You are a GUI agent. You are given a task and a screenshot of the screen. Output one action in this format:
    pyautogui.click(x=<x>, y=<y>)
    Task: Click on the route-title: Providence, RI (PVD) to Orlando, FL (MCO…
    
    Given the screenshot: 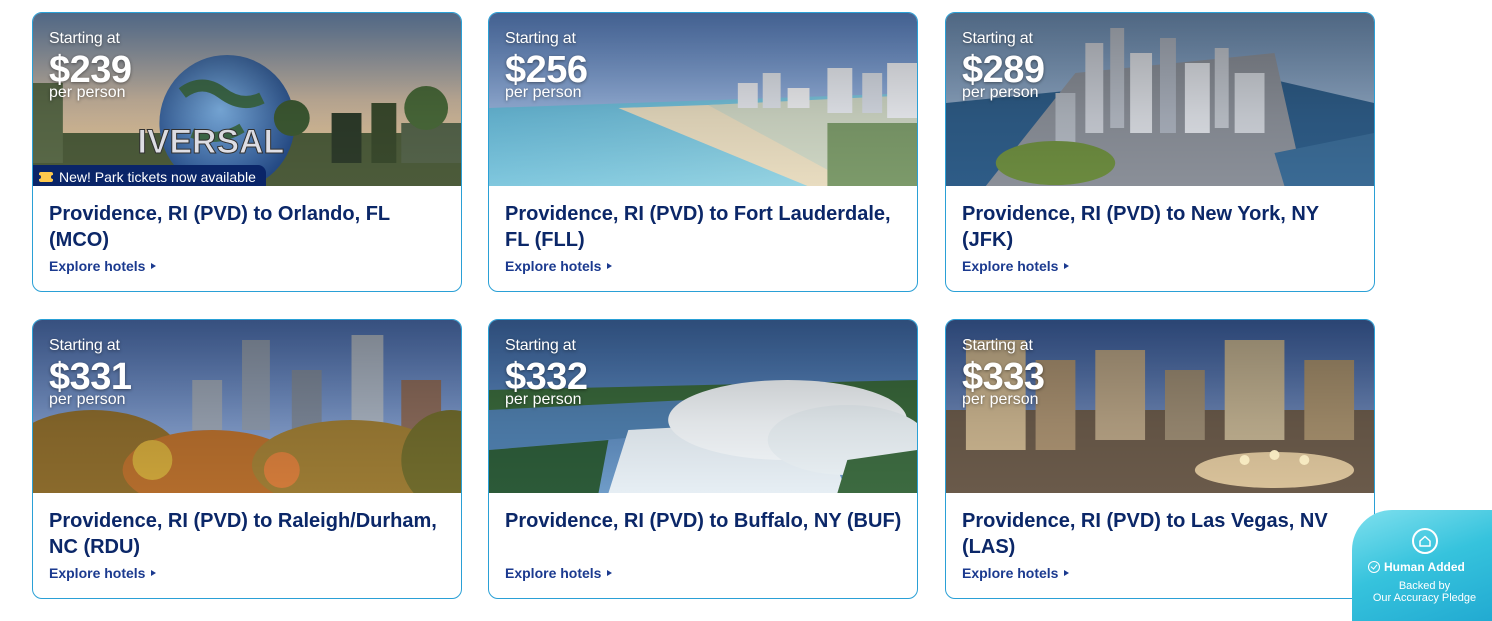 What is the action you would take?
    pyautogui.click(x=249, y=227)
    